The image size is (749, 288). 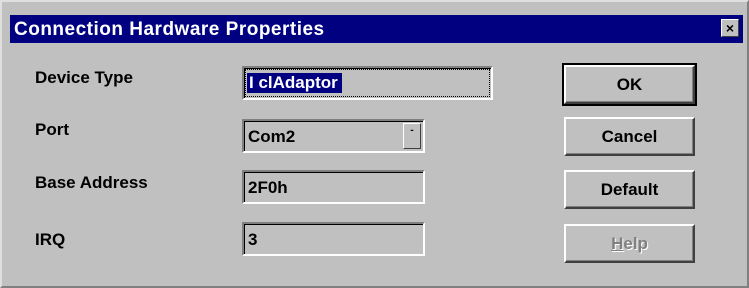 What do you see at coordinates (253, 239) in the screenshot?
I see `irq-value: 3` at bounding box center [253, 239].